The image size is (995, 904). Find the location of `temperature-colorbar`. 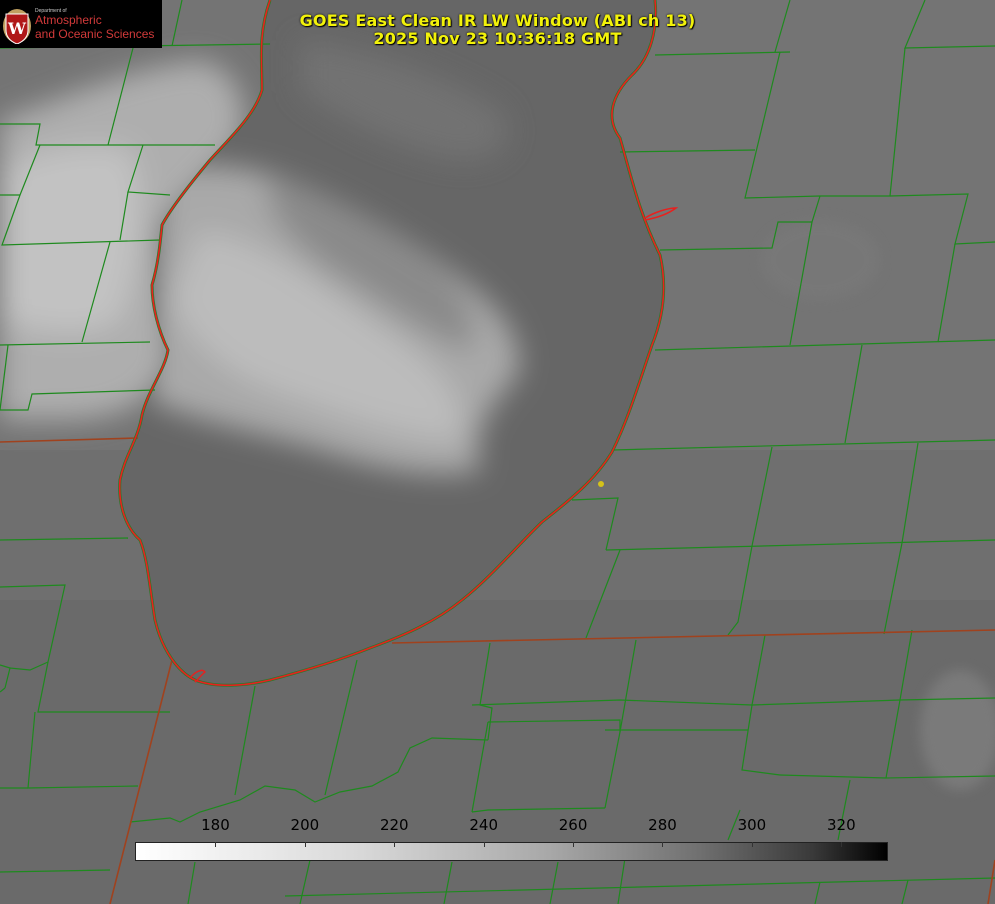

temperature-colorbar is located at coordinates (511, 851).